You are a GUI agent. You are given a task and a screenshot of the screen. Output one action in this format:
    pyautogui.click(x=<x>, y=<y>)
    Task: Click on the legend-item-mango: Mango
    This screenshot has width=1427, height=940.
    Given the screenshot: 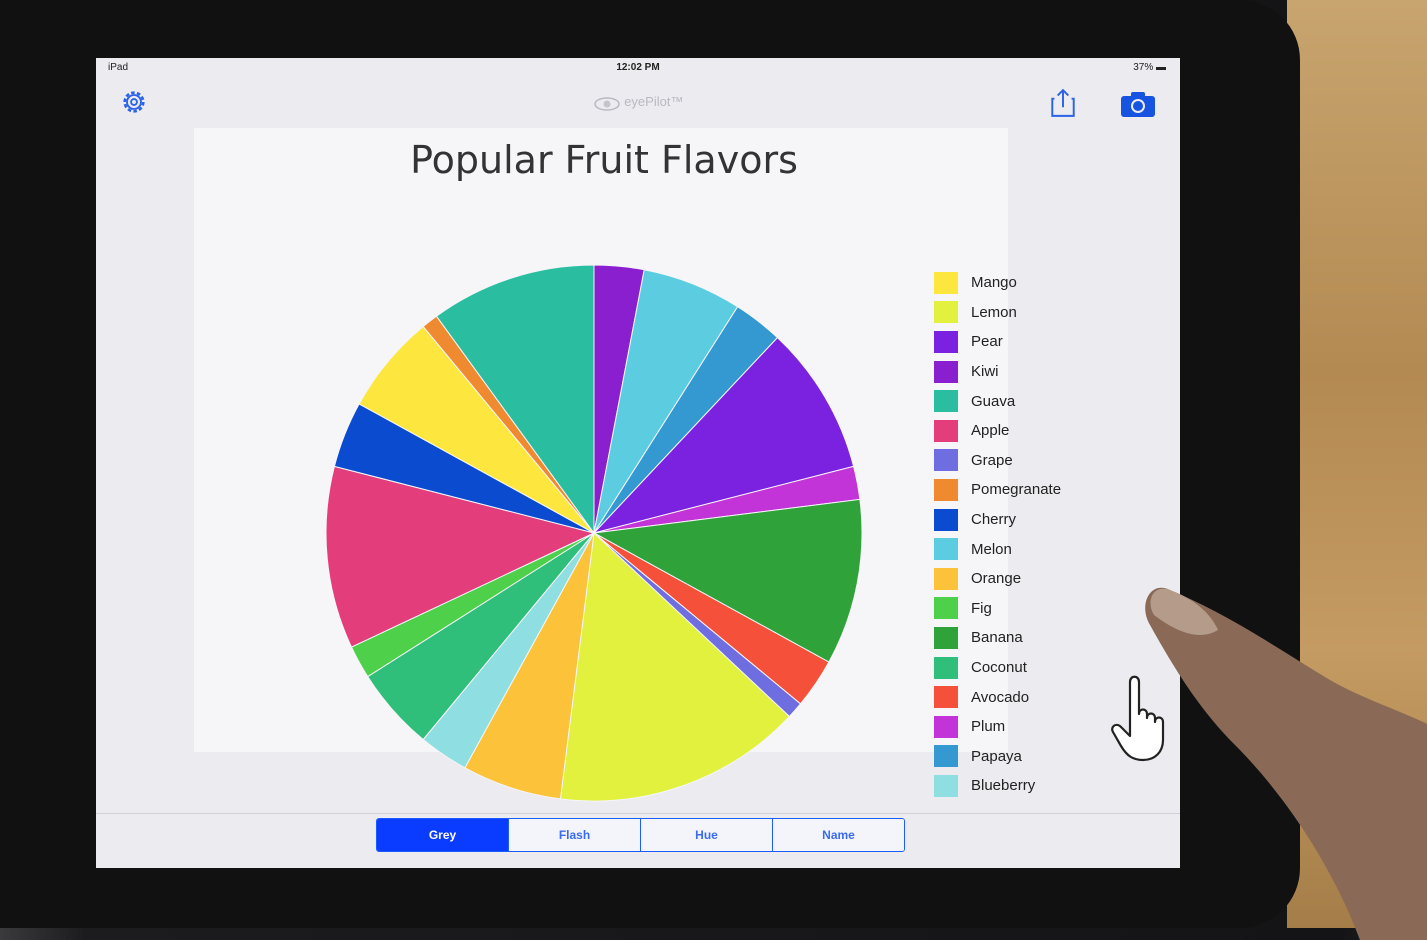 What is the action you would take?
    pyautogui.click(x=997, y=283)
    